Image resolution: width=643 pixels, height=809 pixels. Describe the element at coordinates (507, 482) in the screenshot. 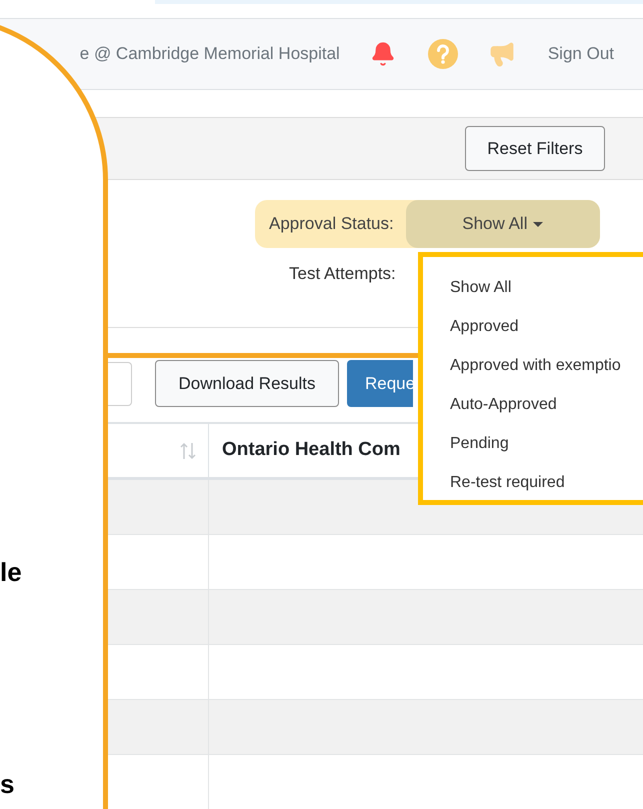

I see `menu-item: Re-test required` at that location.